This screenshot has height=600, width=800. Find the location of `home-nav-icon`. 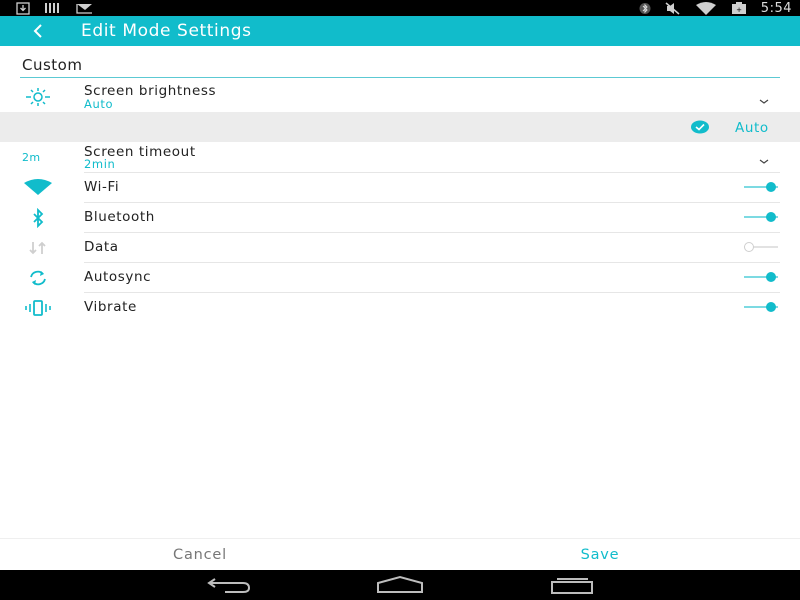

home-nav-icon is located at coordinates (400, 585).